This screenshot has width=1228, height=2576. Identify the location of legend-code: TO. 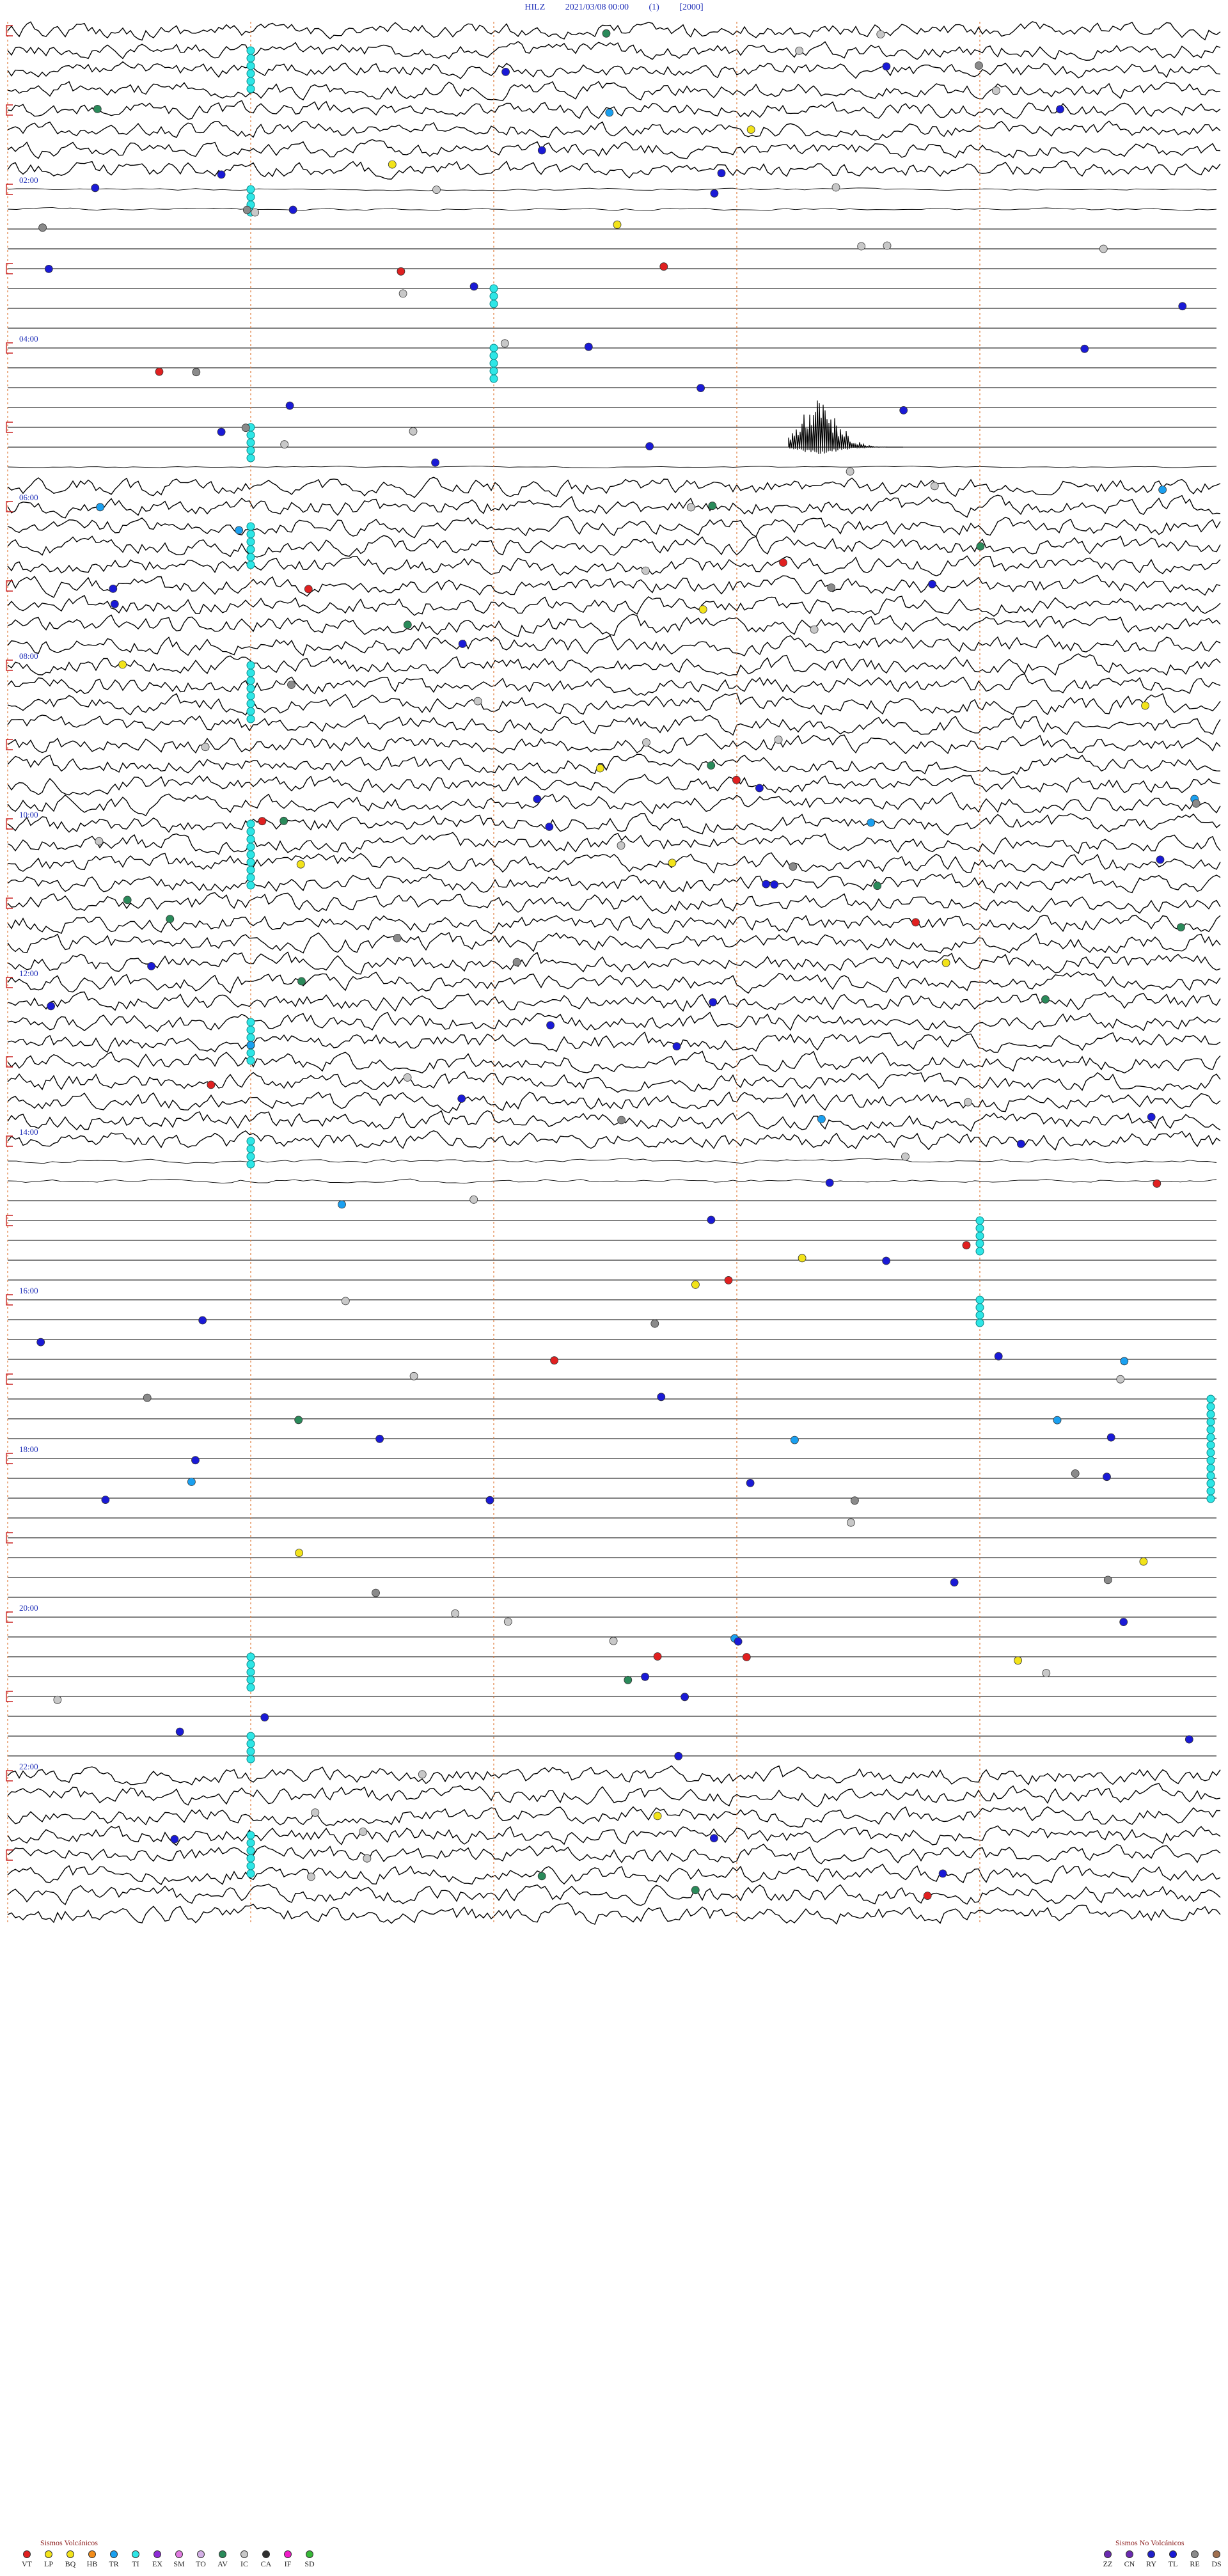
(201, 2563).